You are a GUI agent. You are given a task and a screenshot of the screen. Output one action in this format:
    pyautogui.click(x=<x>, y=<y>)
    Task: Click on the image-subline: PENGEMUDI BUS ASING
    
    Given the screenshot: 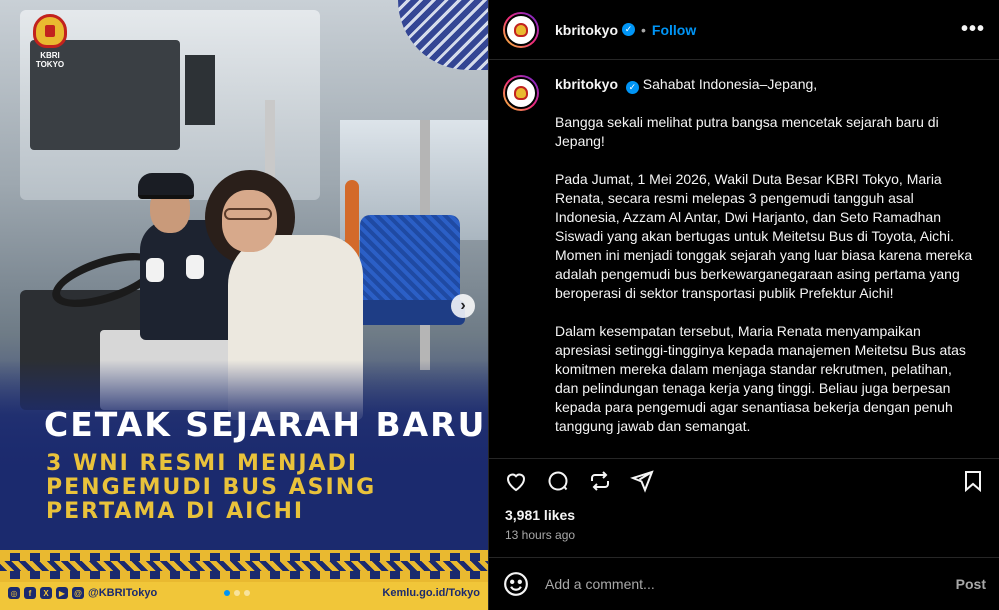 What is the action you would take?
    pyautogui.click(x=211, y=487)
    